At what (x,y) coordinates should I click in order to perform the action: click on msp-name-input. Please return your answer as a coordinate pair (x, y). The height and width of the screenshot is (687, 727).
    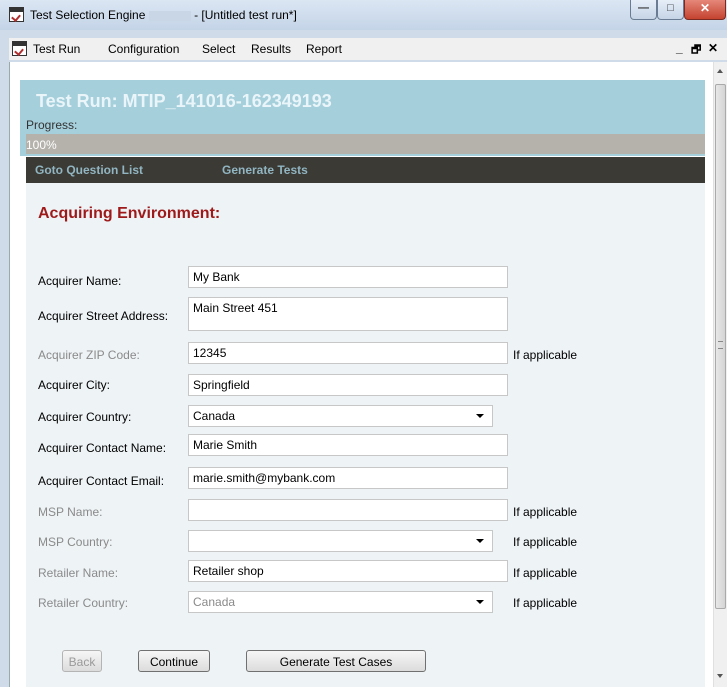
    Looking at the image, I should click on (348, 510).